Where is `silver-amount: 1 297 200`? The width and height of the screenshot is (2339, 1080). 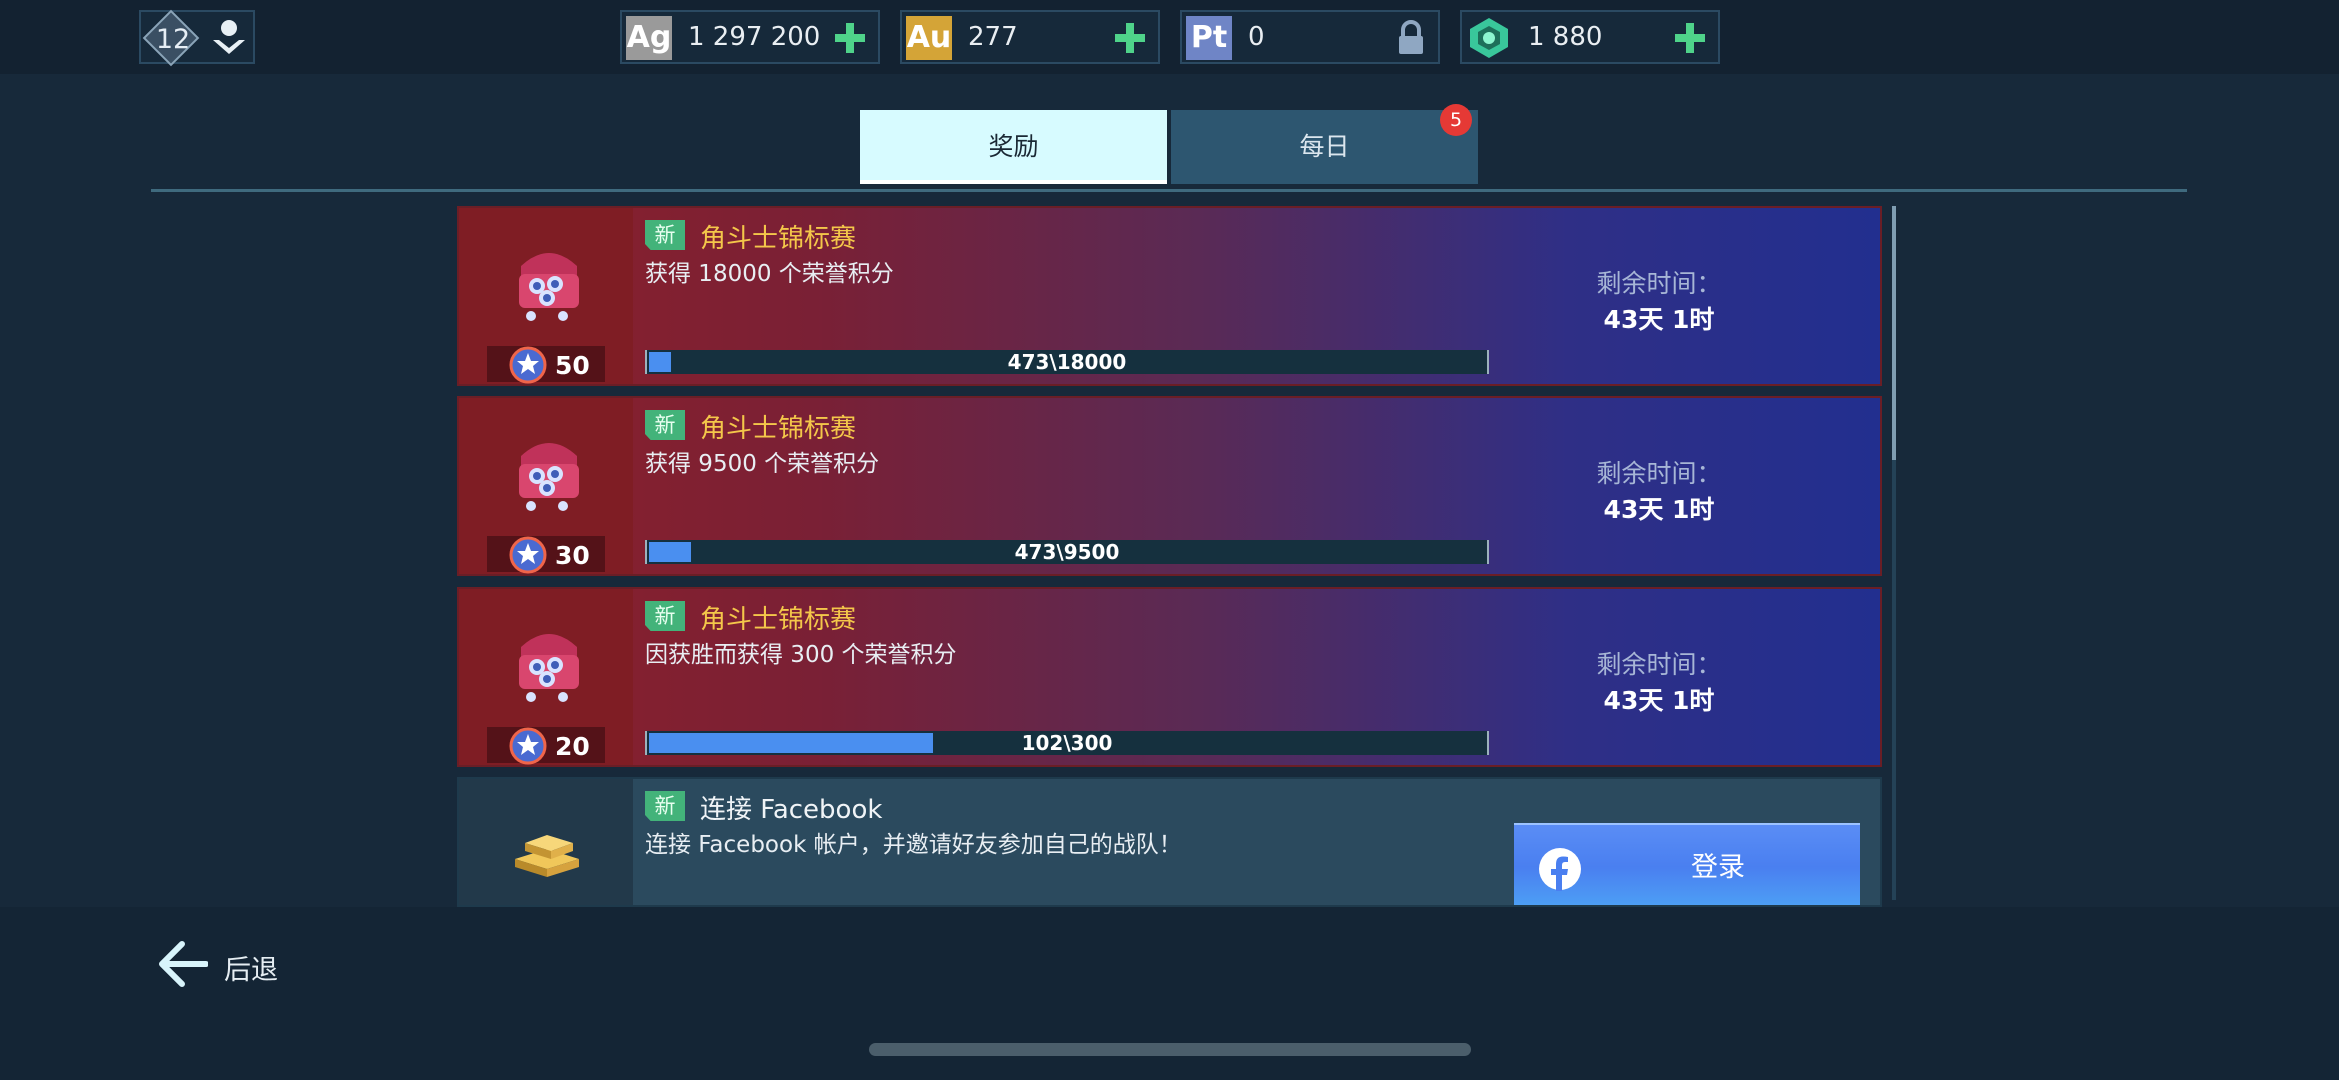 silver-amount: 1 297 200 is located at coordinates (754, 37).